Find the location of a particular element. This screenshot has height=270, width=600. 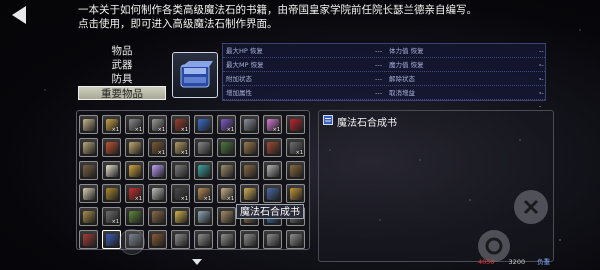

tome-icon is located at coordinates (250, 125).